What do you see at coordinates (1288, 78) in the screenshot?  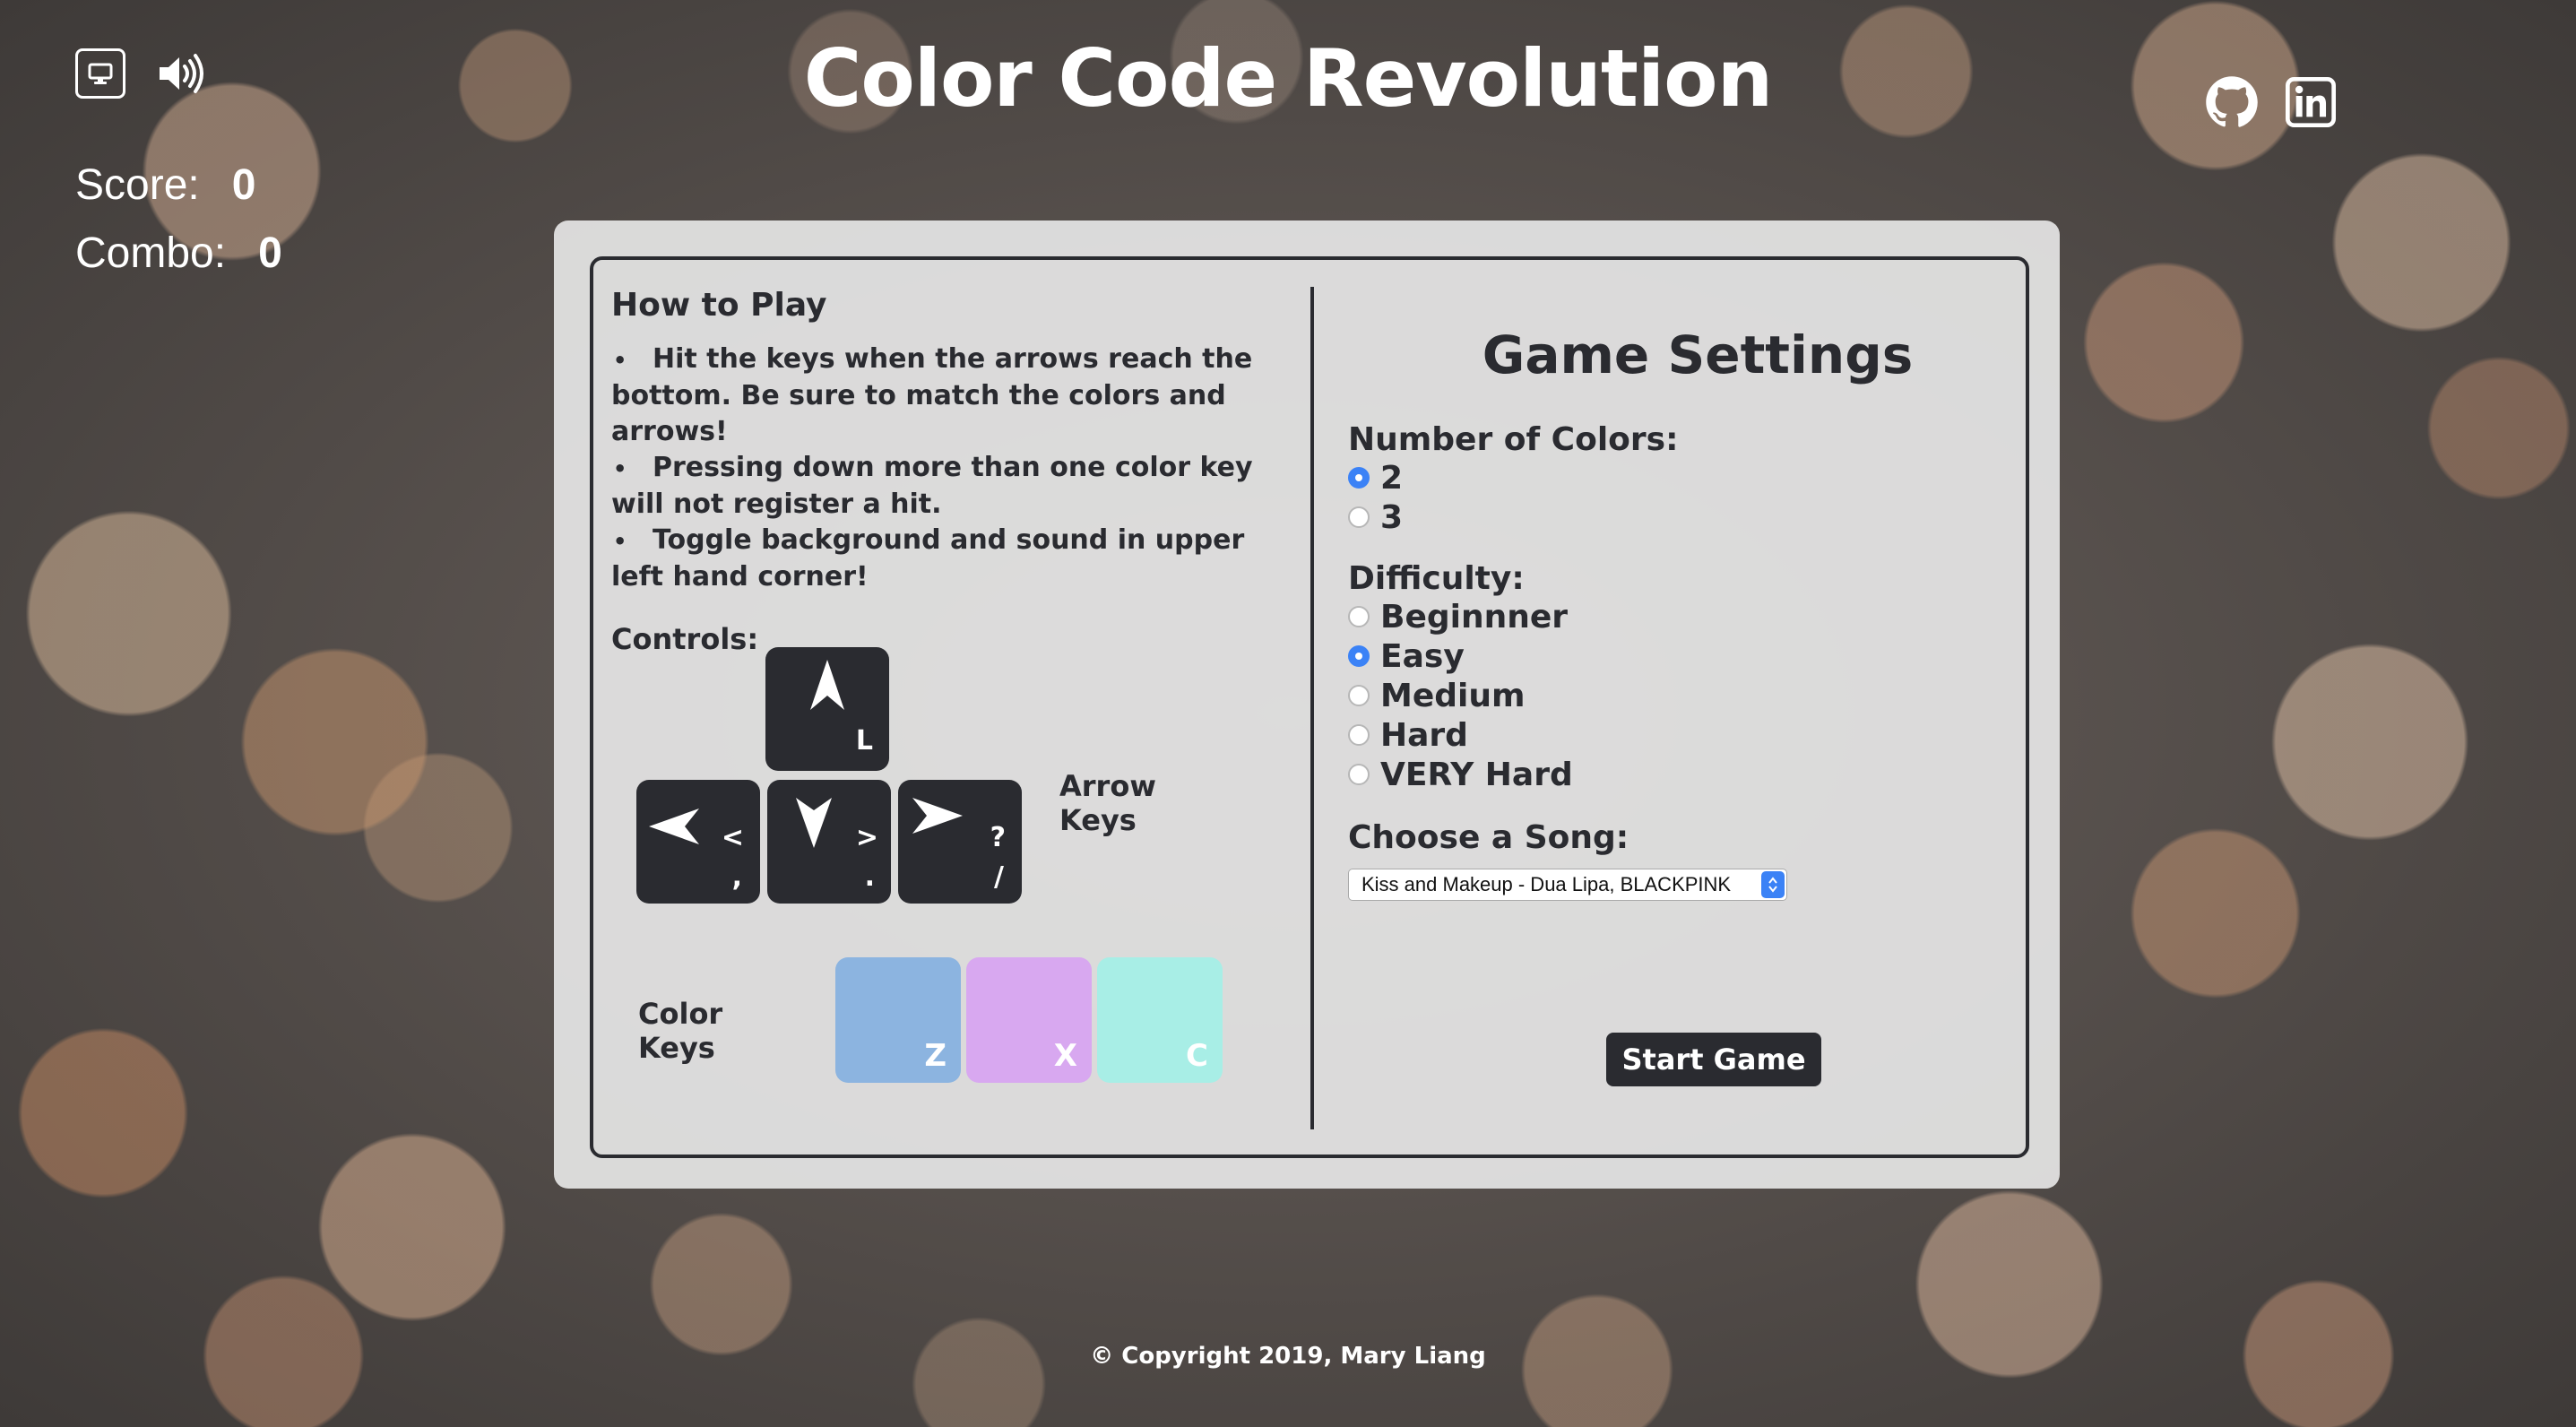 I see `page-title: Color Code Revolution` at bounding box center [1288, 78].